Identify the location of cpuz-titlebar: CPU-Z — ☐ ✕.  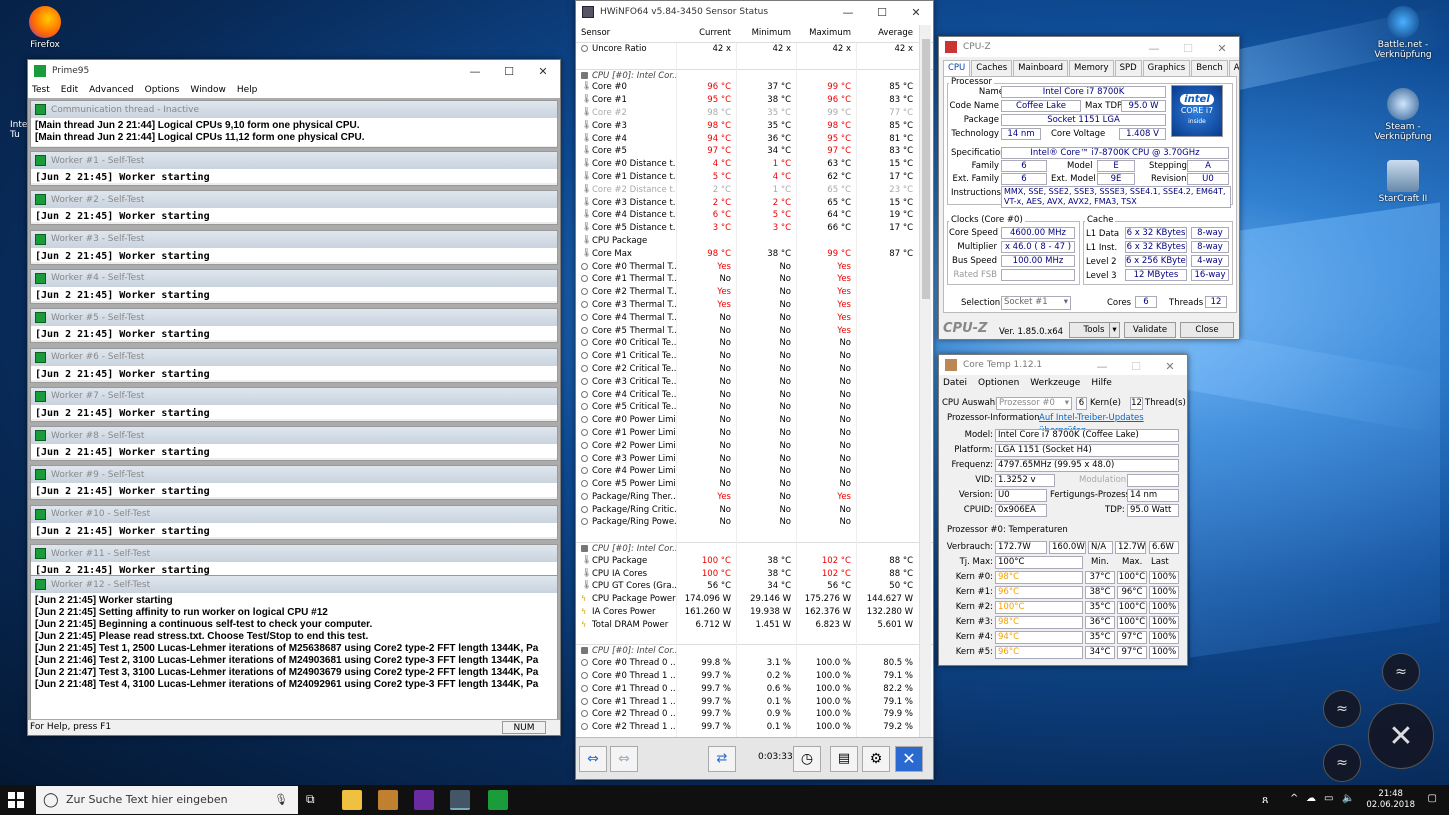
(1089, 47).